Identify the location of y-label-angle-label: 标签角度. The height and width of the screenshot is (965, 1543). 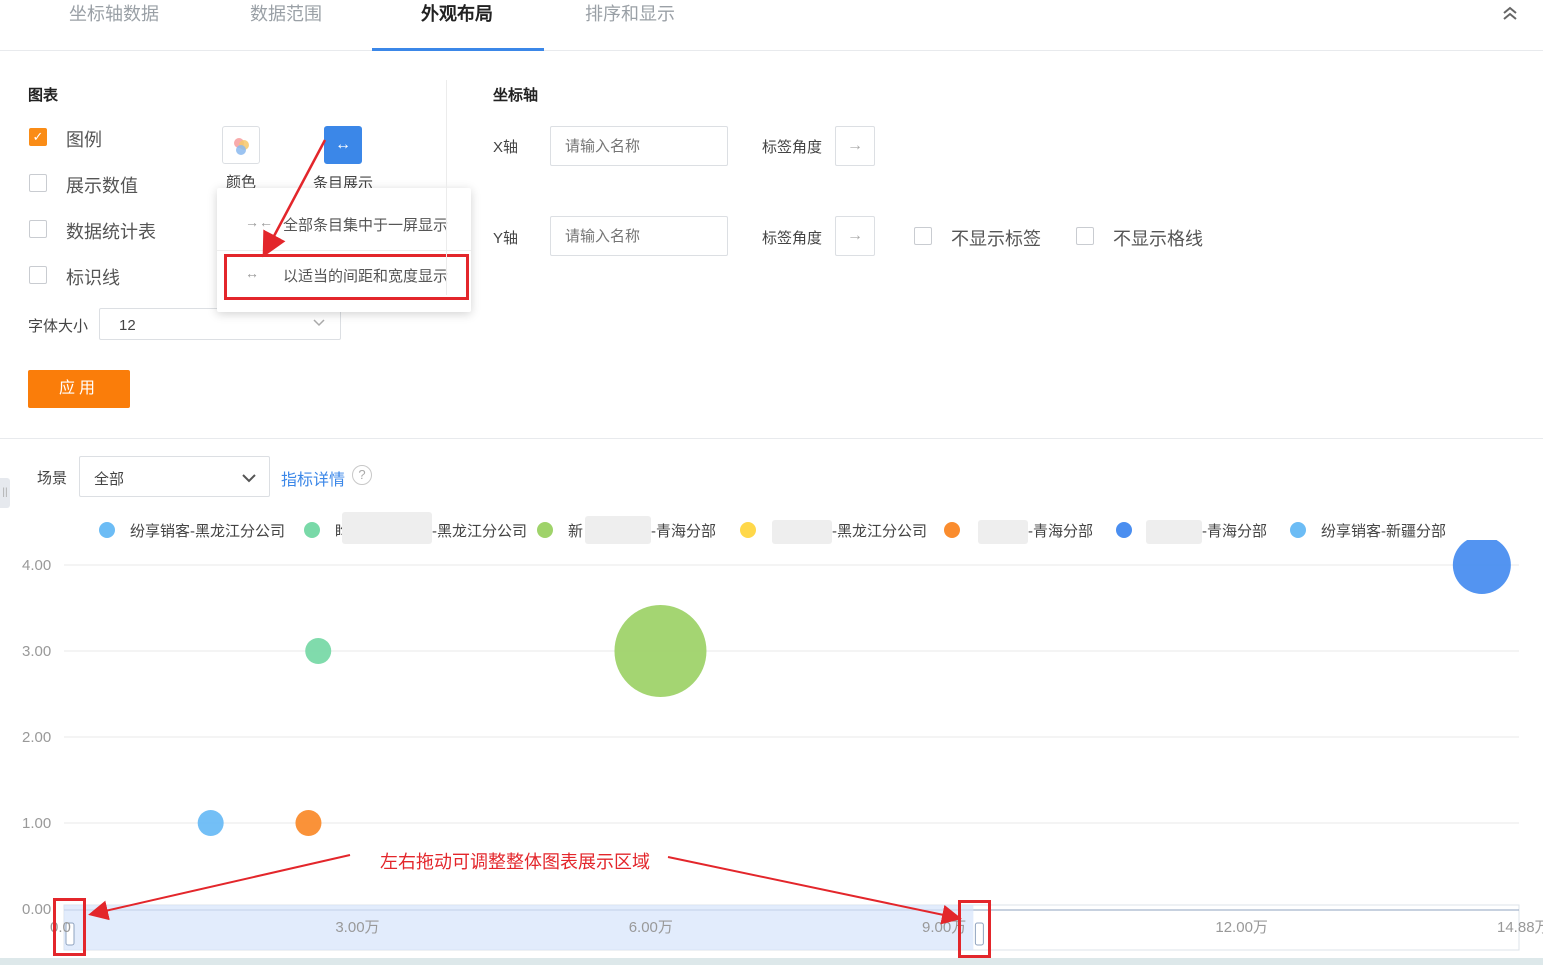
(792, 238).